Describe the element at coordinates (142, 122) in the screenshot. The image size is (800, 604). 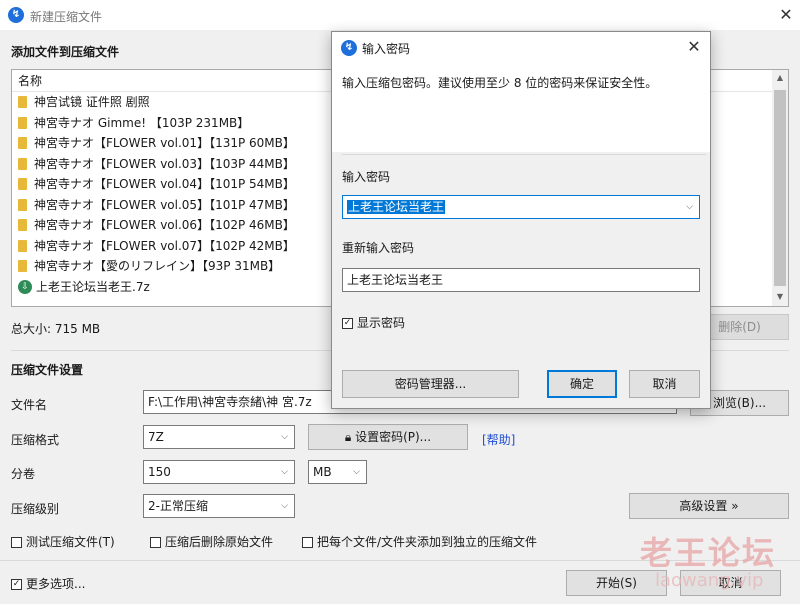
I see `file-name: 神宮寺ナオ Gimme! 【103P 231MB】` at that location.